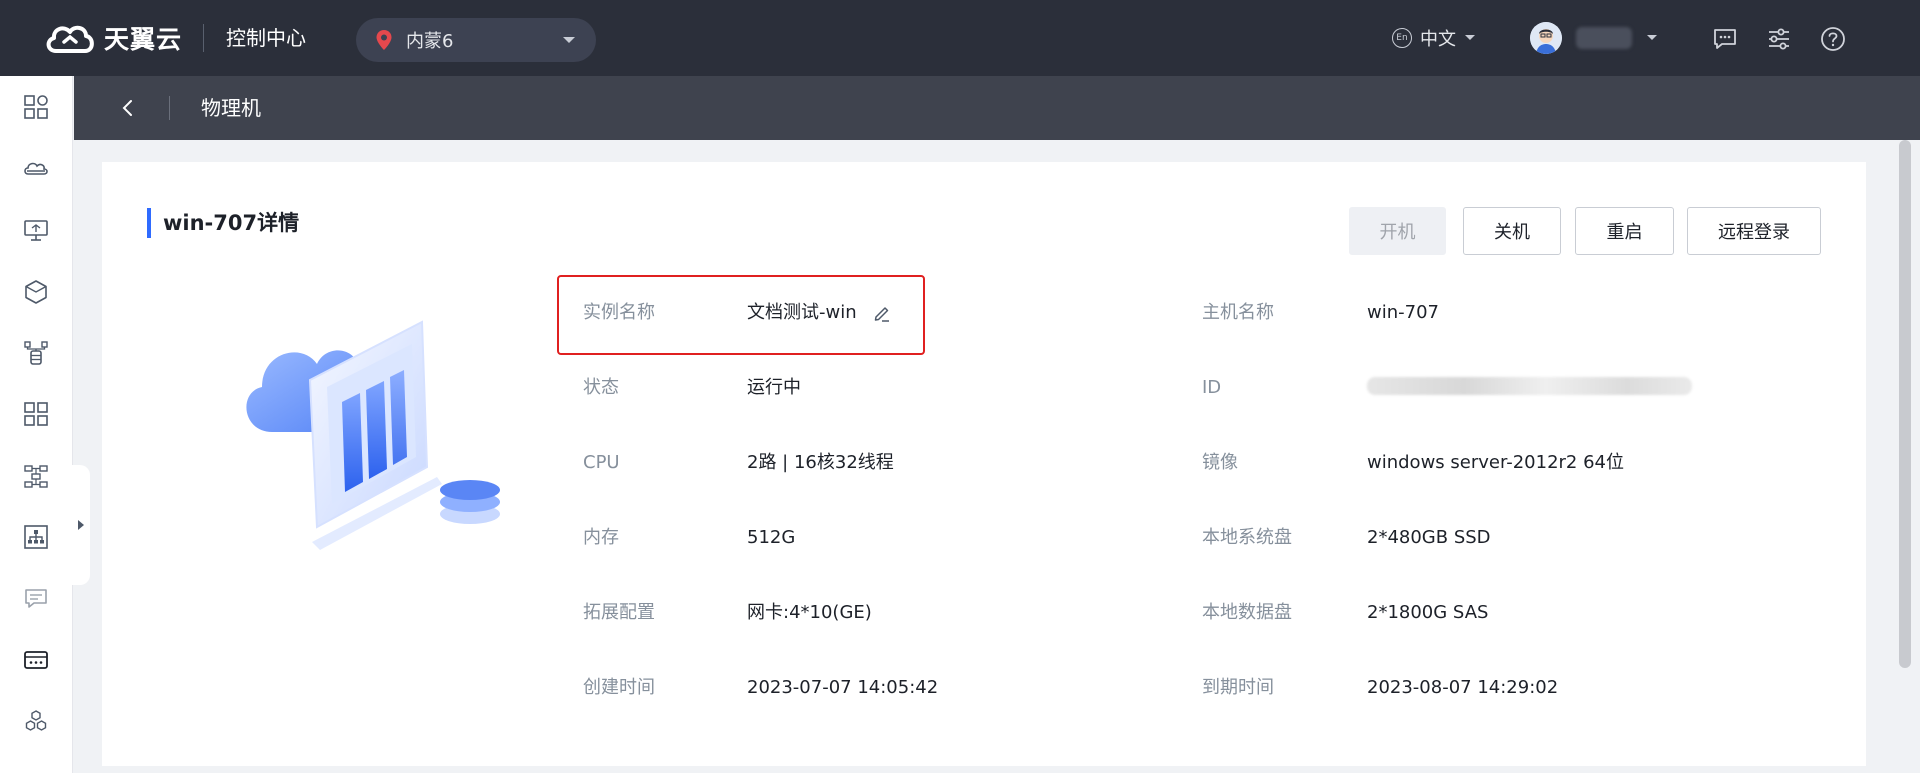  What do you see at coordinates (1238, 312) in the screenshot?
I see `hostname-label: 主机名称` at bounding box center [1238, 312].